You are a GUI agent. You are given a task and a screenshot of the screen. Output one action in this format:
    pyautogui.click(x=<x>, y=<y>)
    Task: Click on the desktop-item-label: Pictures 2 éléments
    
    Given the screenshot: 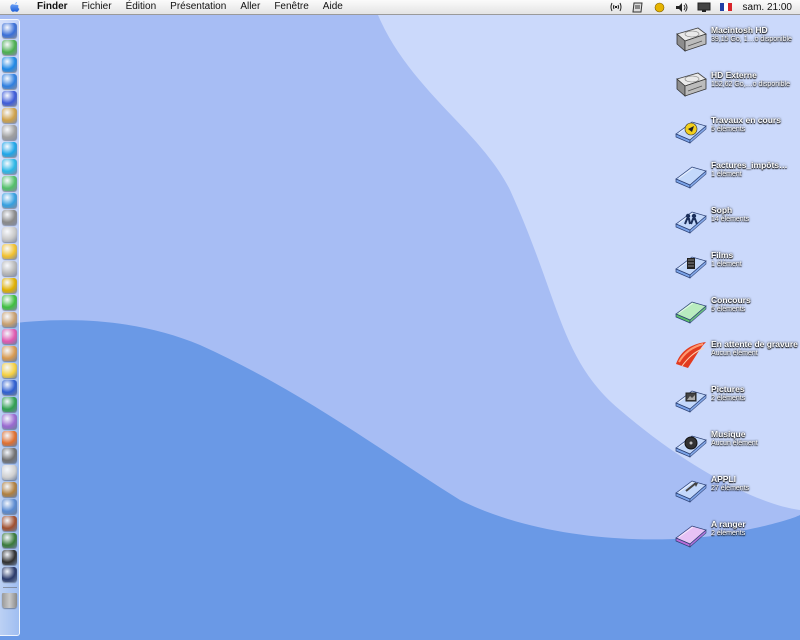 What is the action you would take?
    pyautogui.click(x=755, y=394)
    